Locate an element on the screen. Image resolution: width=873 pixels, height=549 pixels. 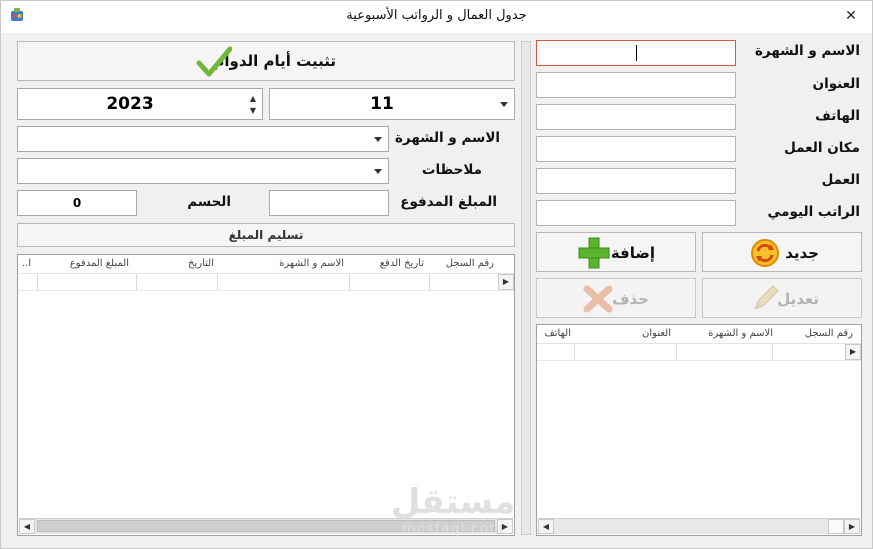
pencil-icon is located at coordinates (766, 297).